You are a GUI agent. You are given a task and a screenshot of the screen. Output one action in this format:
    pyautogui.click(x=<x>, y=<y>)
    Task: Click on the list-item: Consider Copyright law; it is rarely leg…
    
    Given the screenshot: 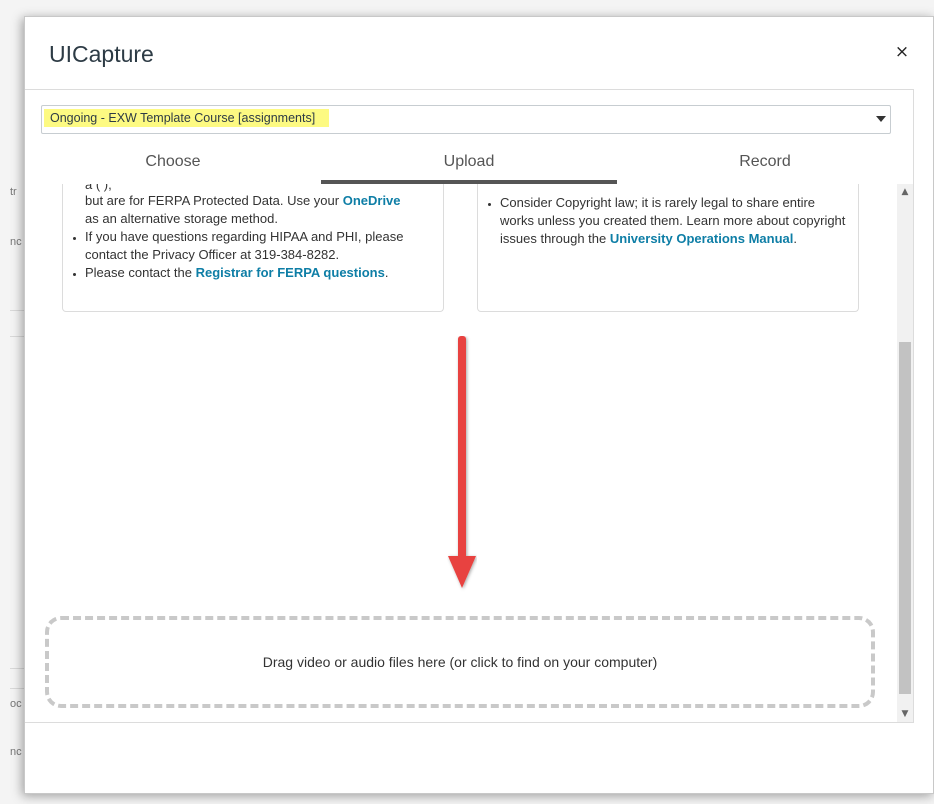 What is the action you would take?
    pyautogui.click(x=674, y=221)
    